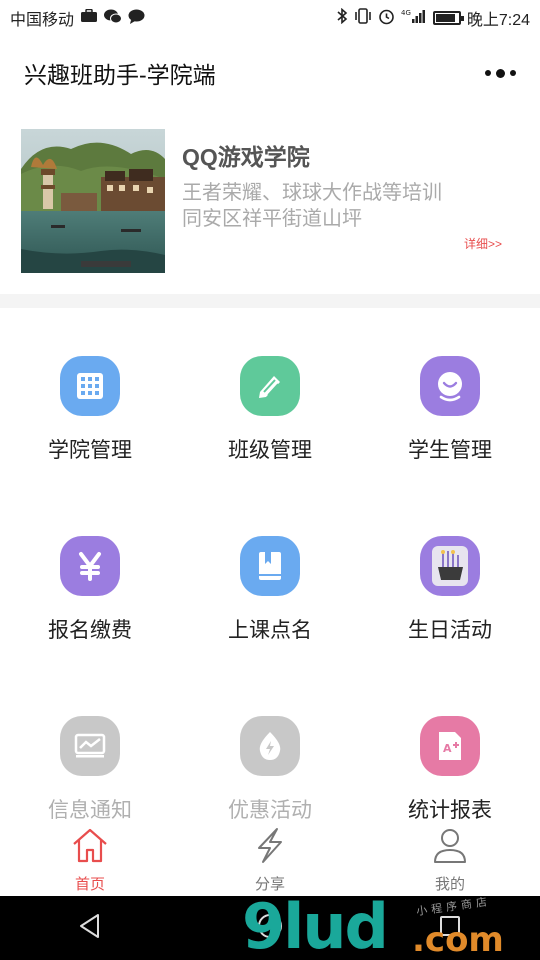 The width and height of the screenshot is (540, 960). I want to click on menu-item-class-management: 班级管理, so click(270, 398).